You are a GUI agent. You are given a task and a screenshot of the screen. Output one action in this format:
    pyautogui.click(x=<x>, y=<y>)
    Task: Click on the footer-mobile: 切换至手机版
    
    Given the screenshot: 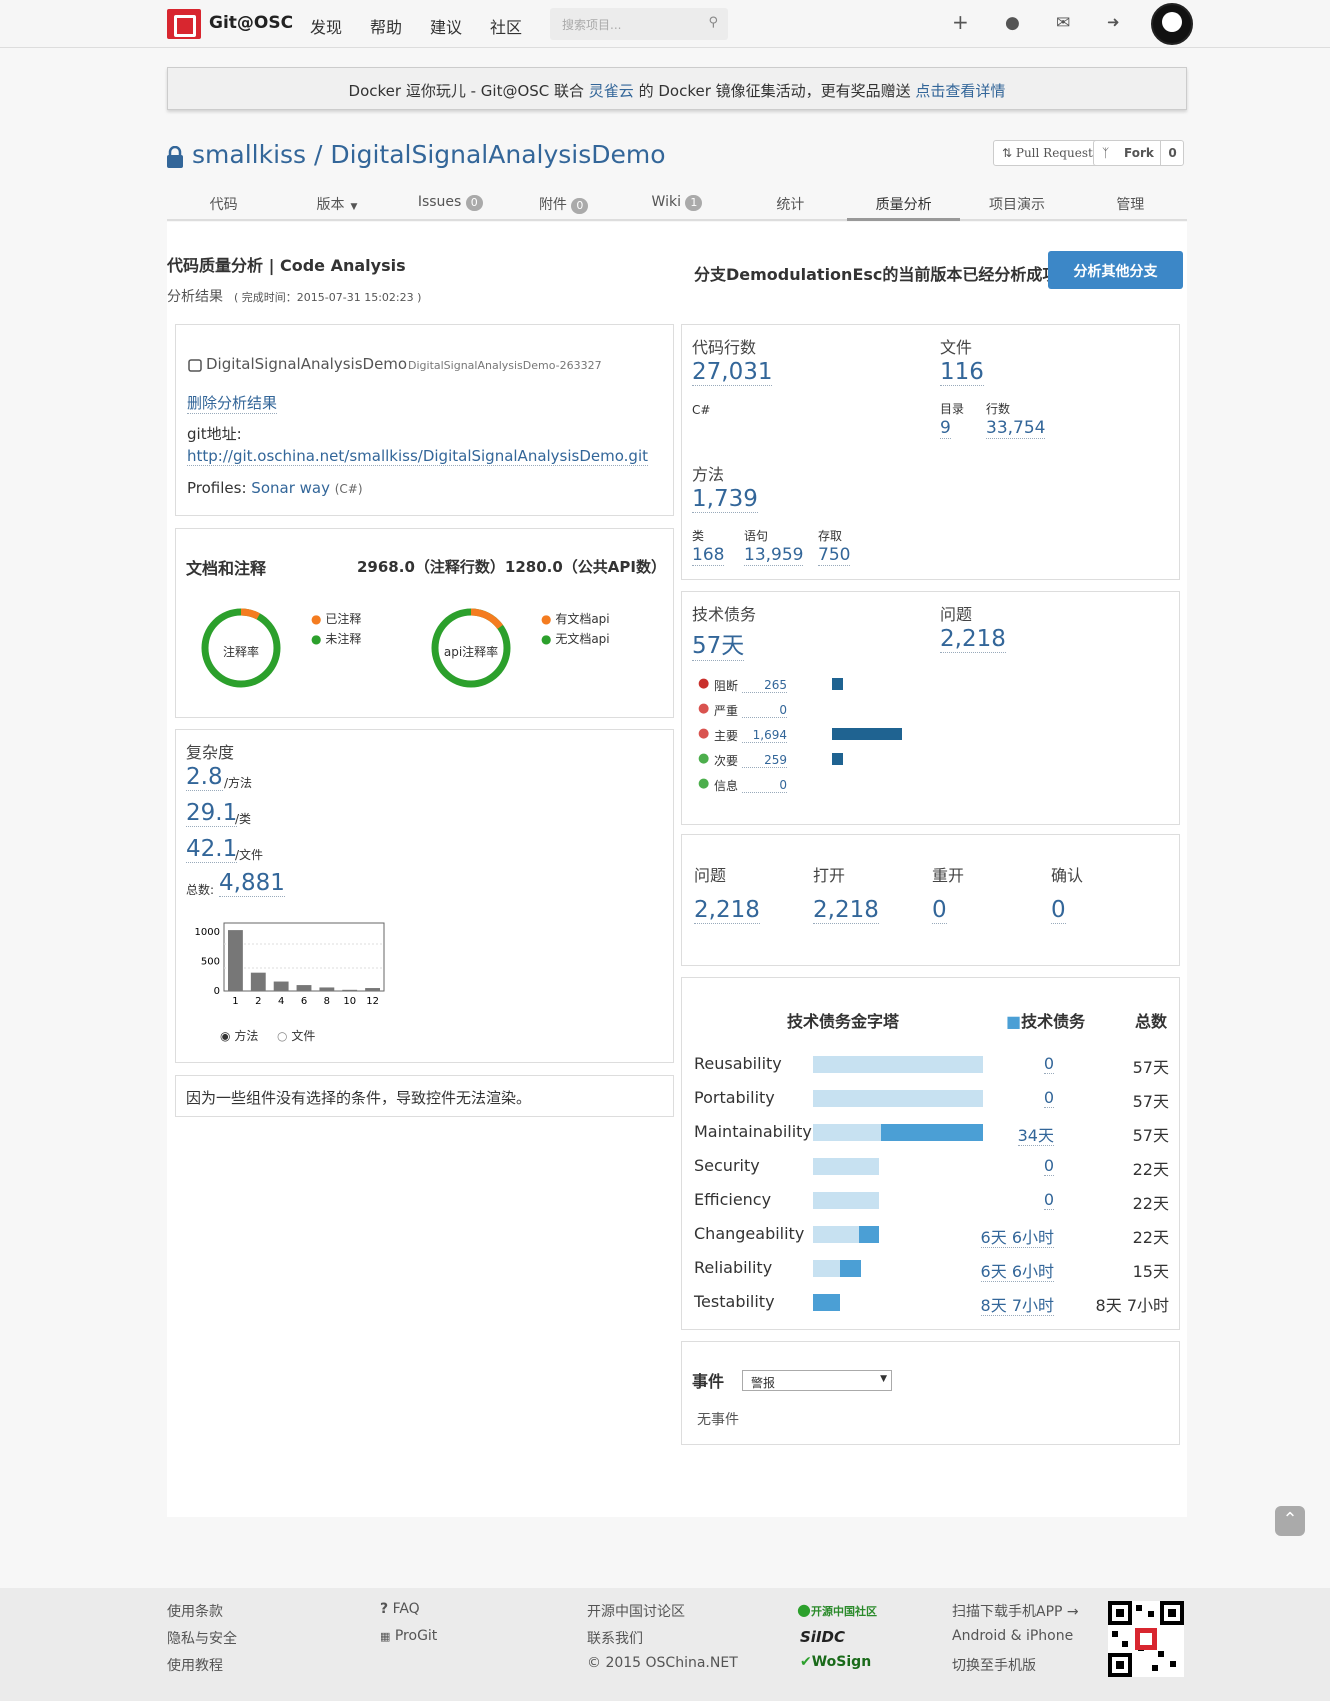 What is the action you would take?
    pyautogui.click(x=994, y=1665)
    